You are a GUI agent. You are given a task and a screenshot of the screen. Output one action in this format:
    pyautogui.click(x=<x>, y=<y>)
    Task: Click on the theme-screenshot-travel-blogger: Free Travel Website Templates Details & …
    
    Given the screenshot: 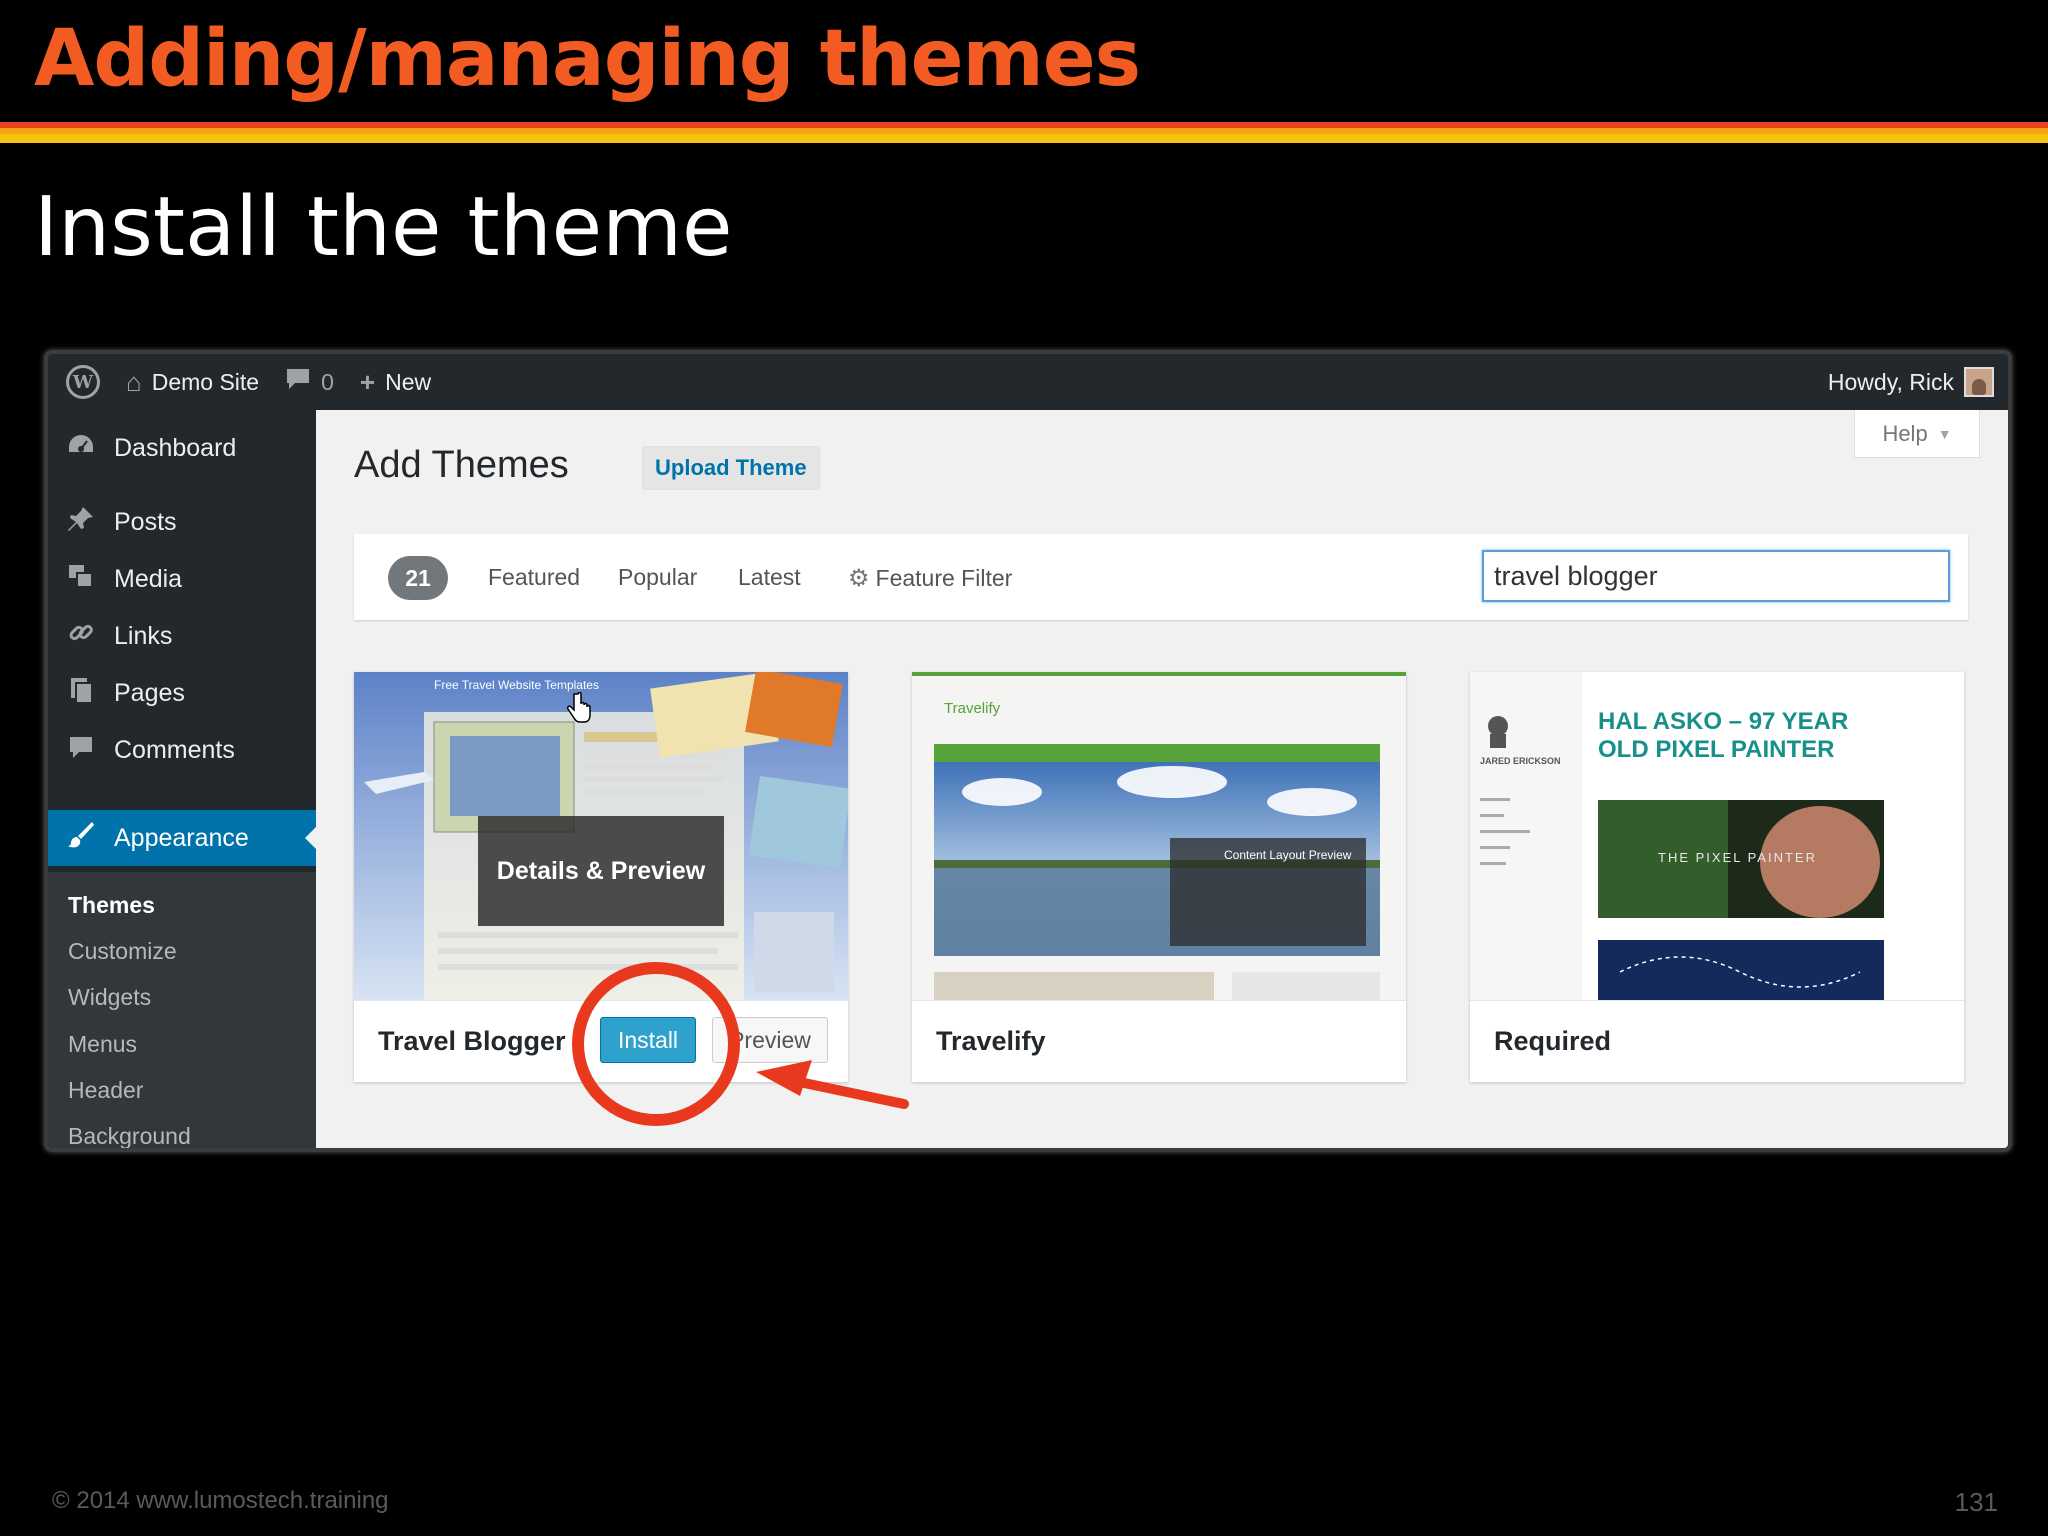 What is the action you would take?
    pyautogui.click(x=601, y=836)
    